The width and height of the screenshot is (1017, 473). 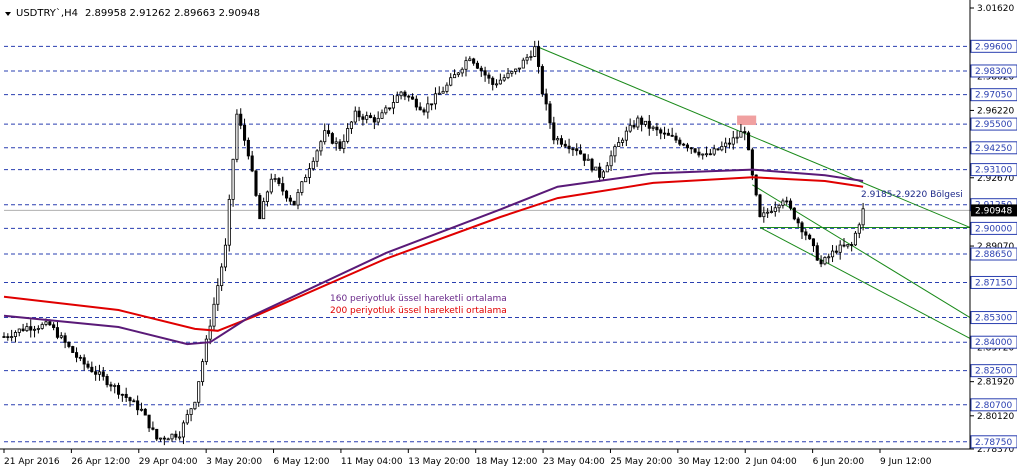 I want to click on price-tick-label: 2.81920, so click(x=995, y=383).